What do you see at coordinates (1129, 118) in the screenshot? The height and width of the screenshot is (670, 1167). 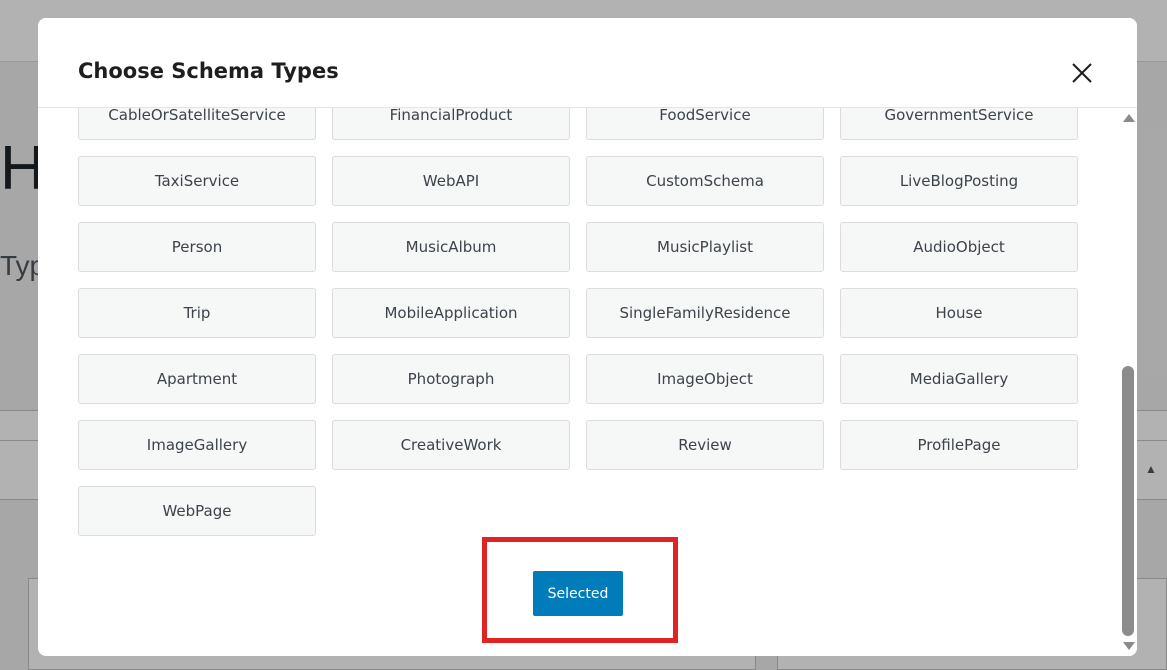 I see `scroll-up-arrow-icon` at bounding box center [1129, 118].